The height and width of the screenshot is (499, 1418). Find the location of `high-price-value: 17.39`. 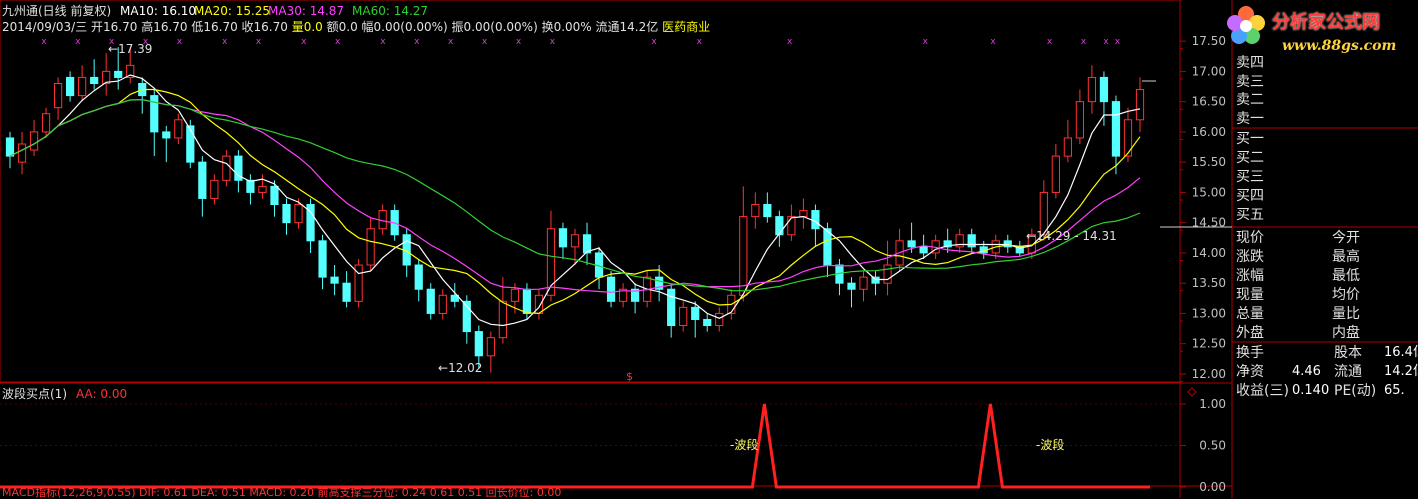

high-price-value: 17.39 is located at coordinates (135, 49).